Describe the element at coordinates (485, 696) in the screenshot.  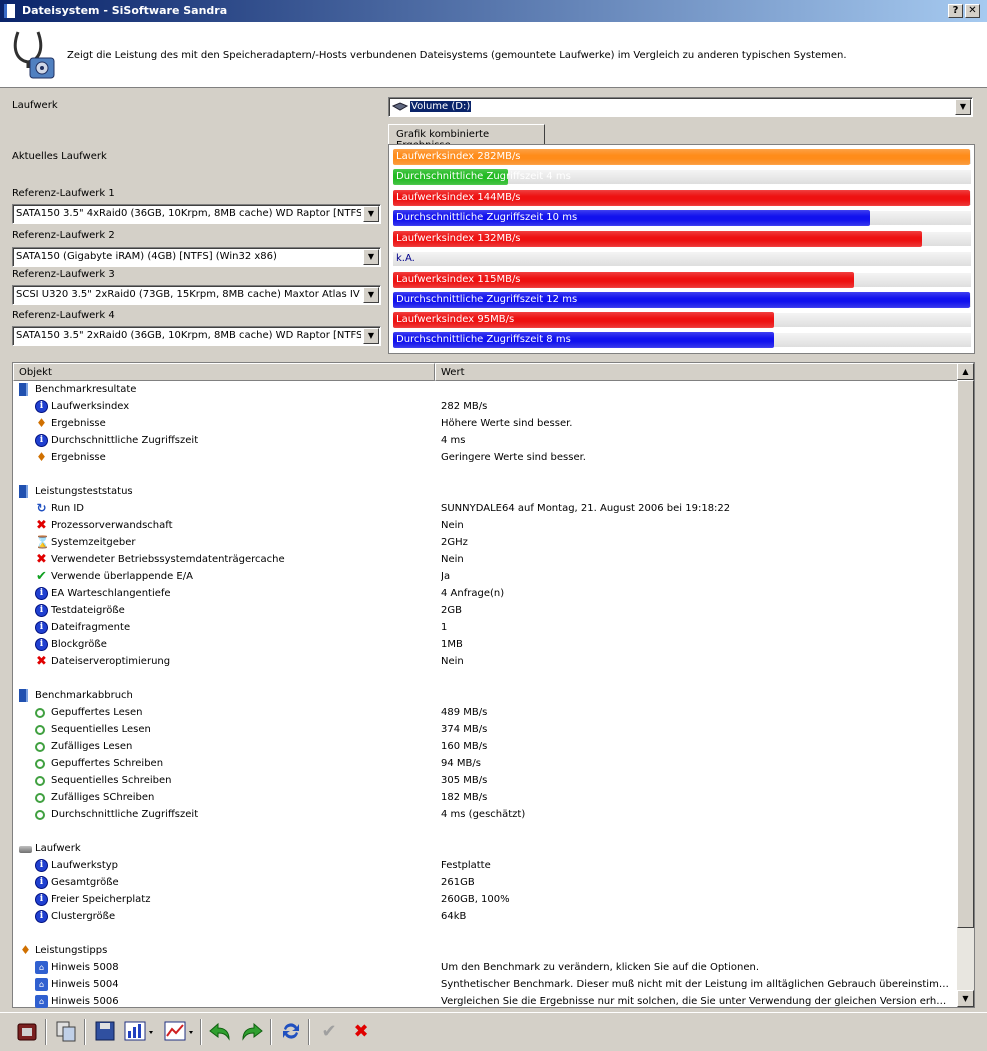
I see `list-item: Benchmarkabbruch` at that location.